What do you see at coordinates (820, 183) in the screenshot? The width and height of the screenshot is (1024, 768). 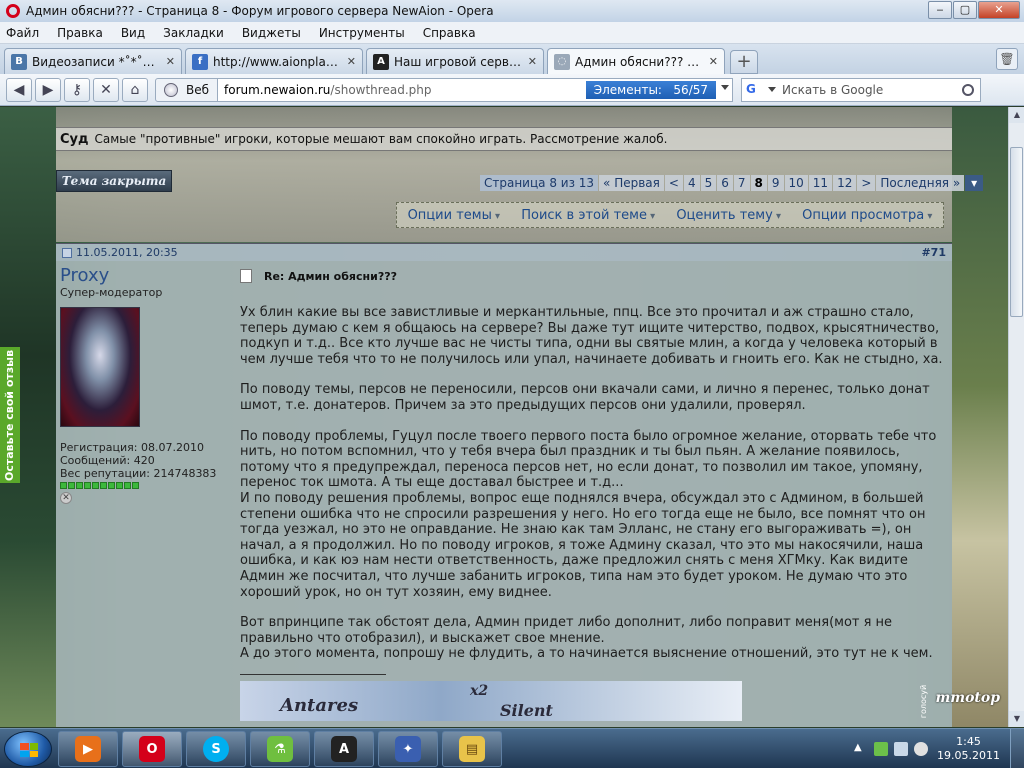 I see `pager-page: 11` at bounding box center [820, 183].